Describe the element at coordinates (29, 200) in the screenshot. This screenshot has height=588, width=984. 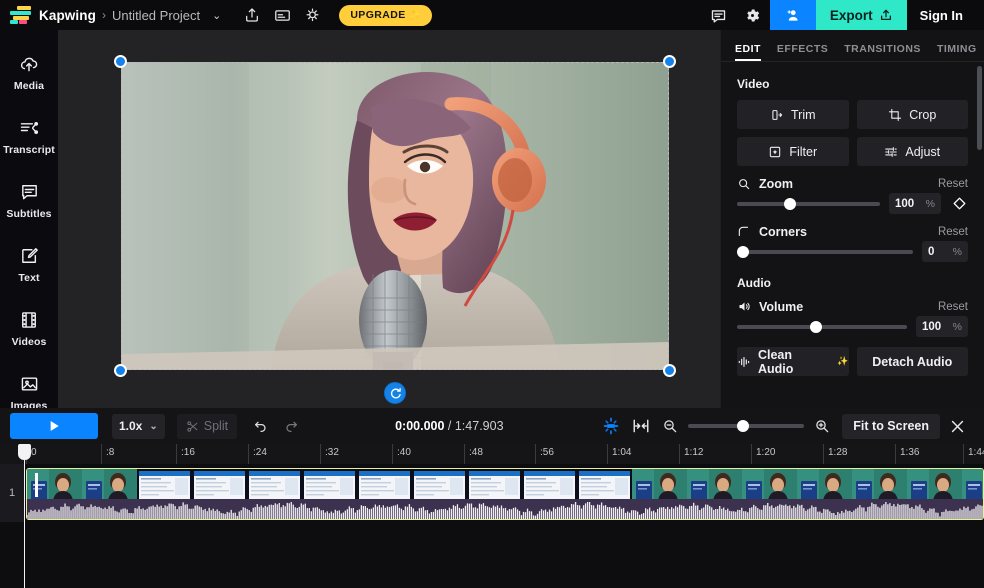
I see `sidebar-item-subtitles: Subtitles` at that location.